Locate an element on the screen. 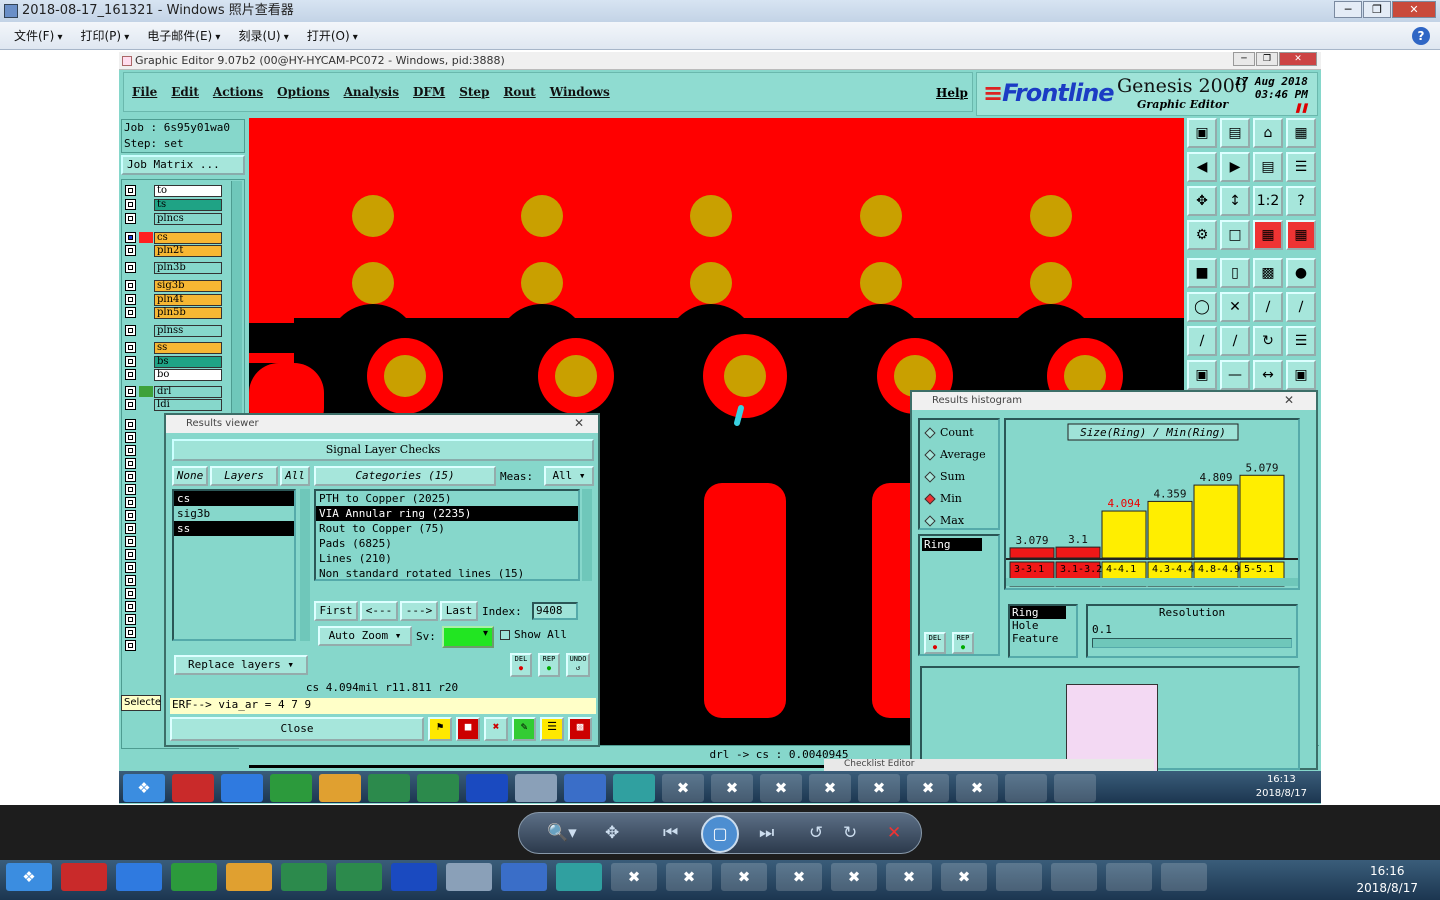 The image size is (1440, 900). rep-button: REP ● is located at coordinates (549, 665).